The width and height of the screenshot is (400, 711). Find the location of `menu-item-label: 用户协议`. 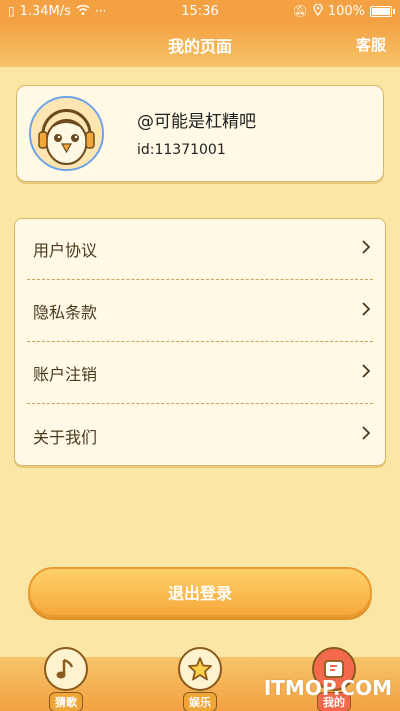

menu-item-label: 用户协议 is located at coordinates (65, 250).